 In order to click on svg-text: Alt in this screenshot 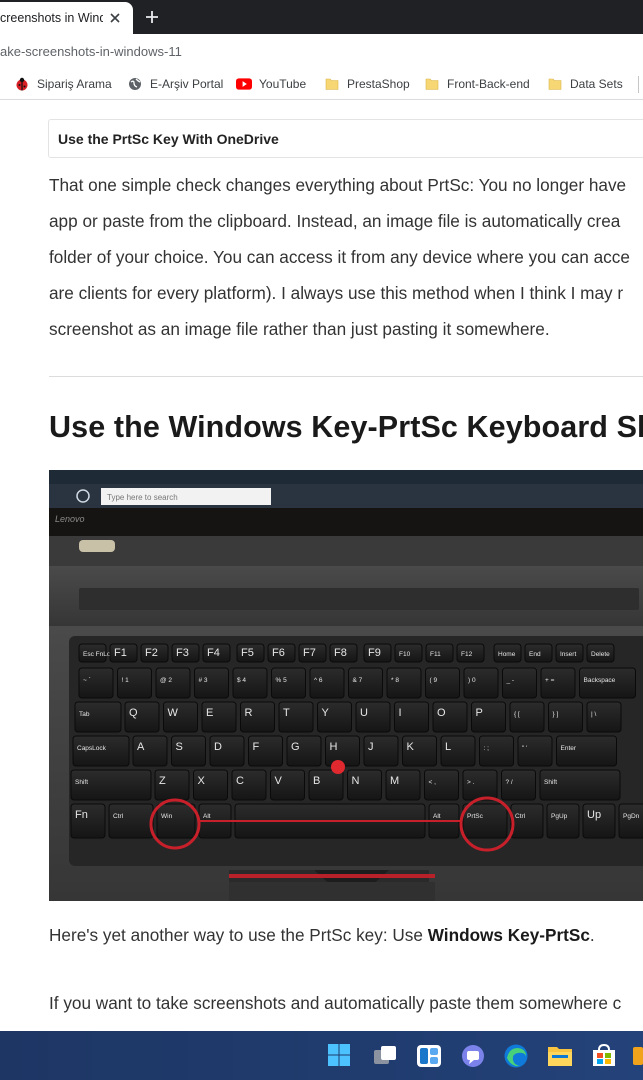, I will do `click(437, 816)`.